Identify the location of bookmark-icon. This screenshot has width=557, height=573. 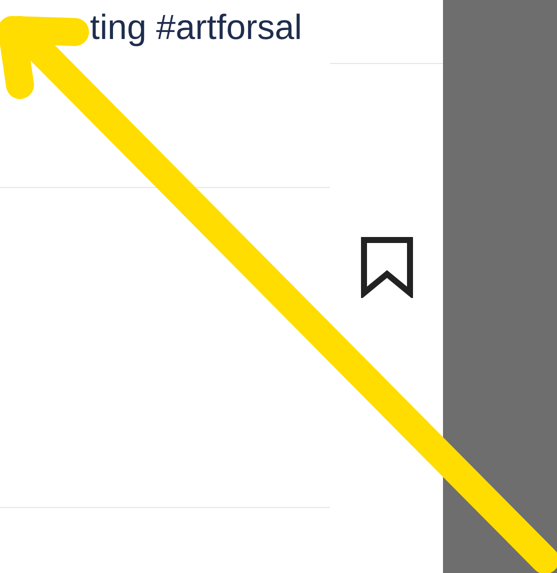
(387, 267).